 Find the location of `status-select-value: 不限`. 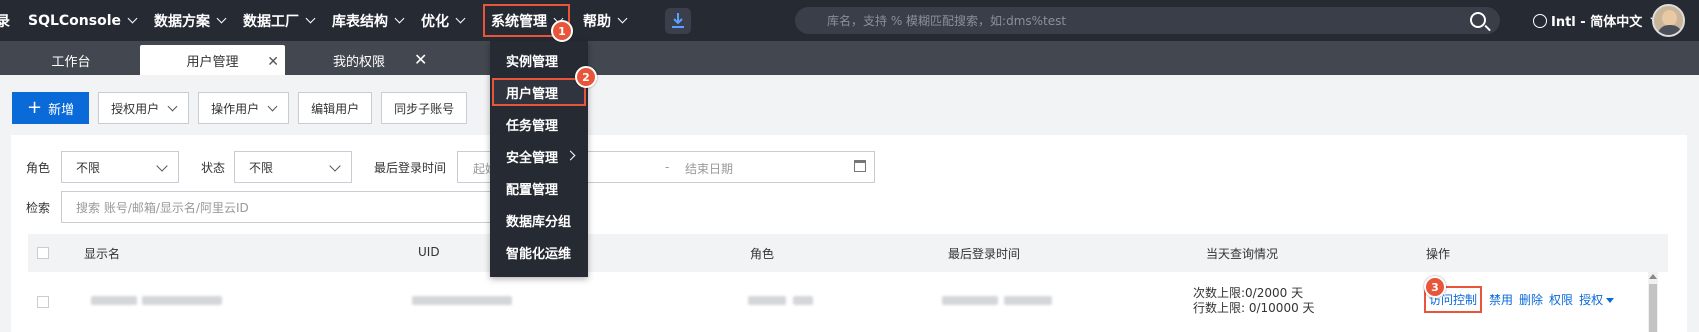

status-select-value: 不限 is located at coordinates (261, 167).